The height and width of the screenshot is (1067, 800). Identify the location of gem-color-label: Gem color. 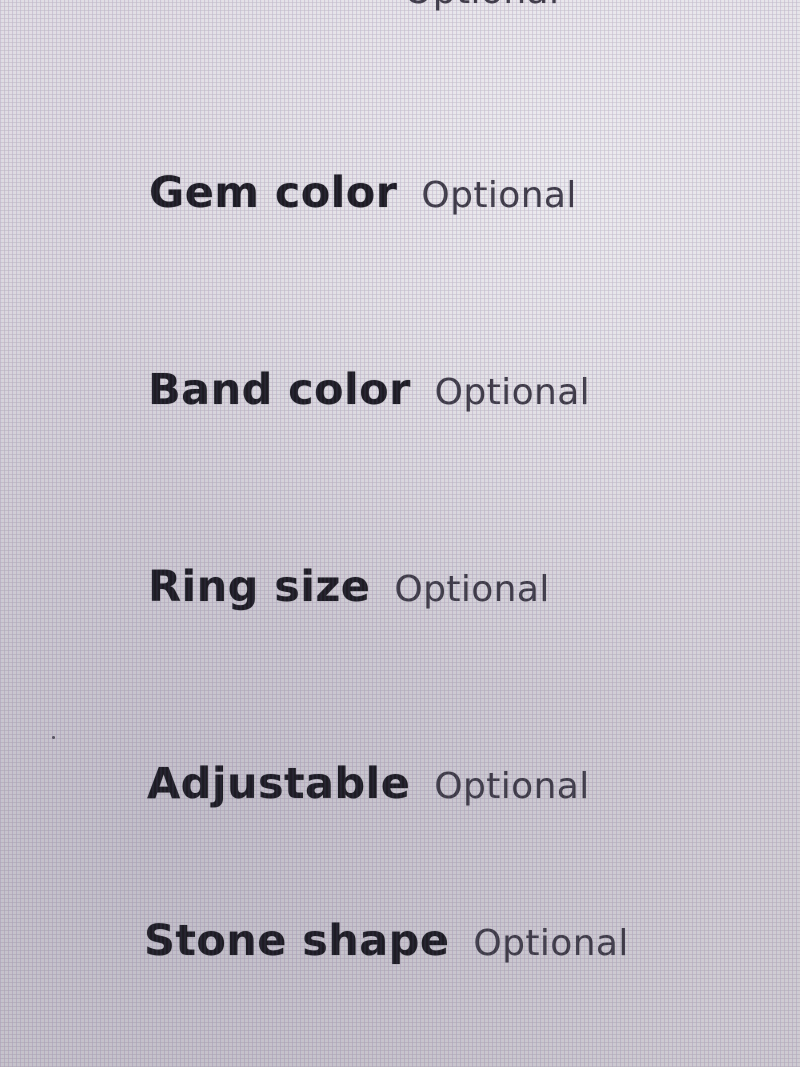
(273, 193).